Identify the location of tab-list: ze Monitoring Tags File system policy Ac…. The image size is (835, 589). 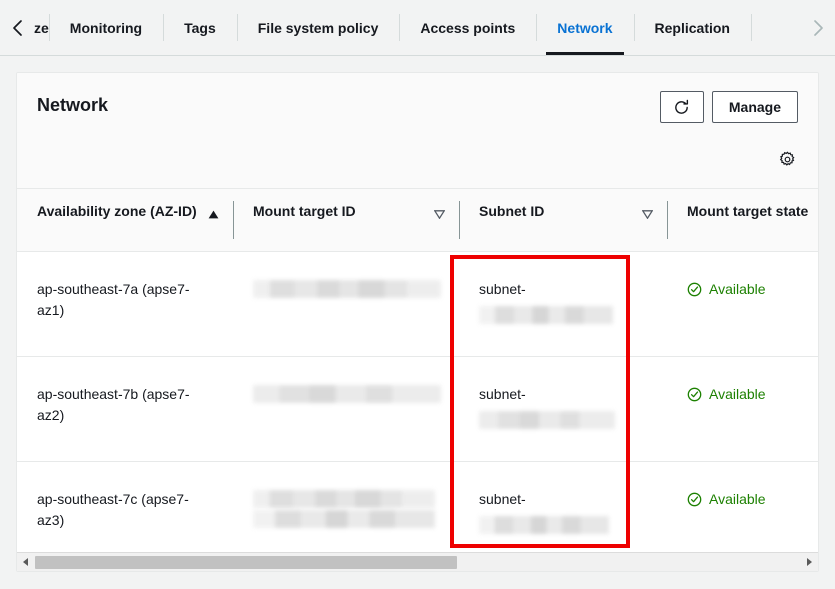
(417, 27).